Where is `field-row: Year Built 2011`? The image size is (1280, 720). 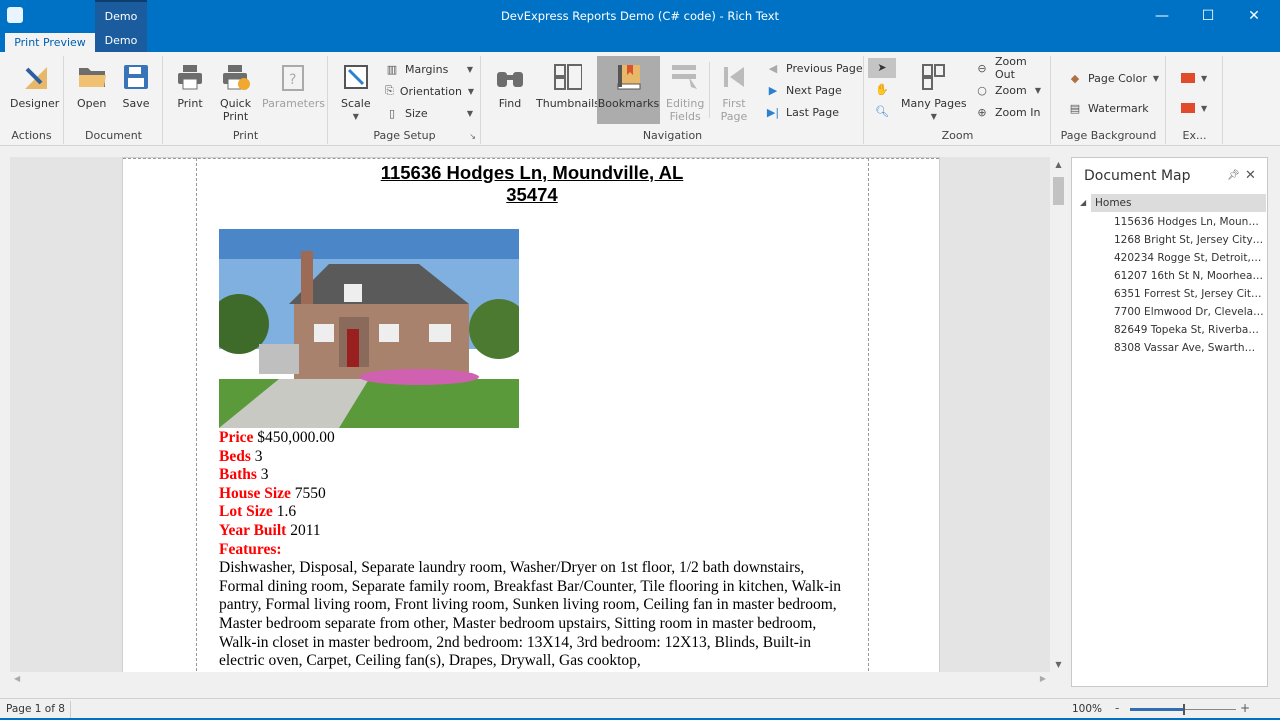
field-row: Year Built 2011 is located at coordinates (534, 531).